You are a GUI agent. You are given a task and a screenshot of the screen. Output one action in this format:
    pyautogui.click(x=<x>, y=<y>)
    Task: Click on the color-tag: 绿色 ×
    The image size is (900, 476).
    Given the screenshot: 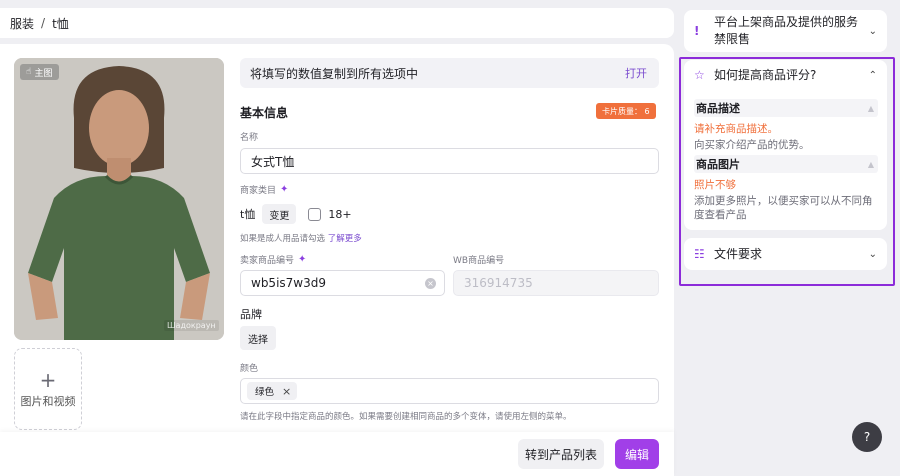 What is the action you would take?
    pyautogui.click(x=272, y=391)
    